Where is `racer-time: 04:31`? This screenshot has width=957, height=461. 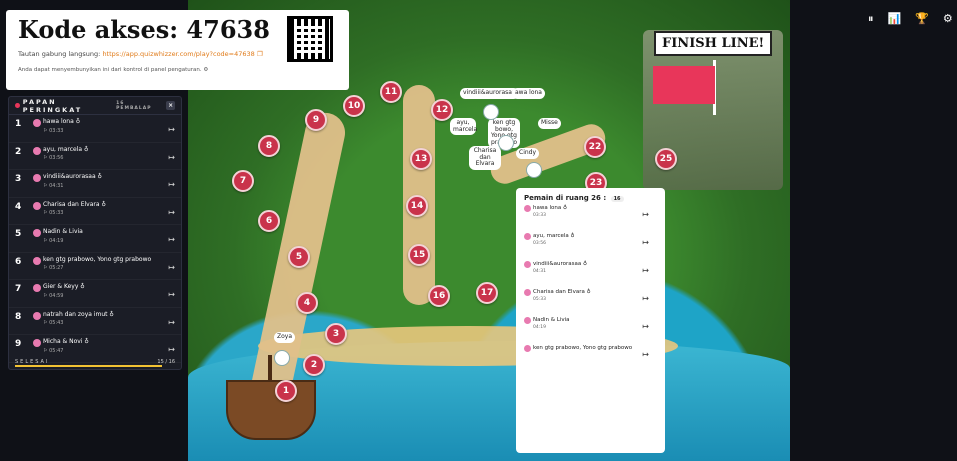
racer-time: 04:31 is located at coordinates (105, 186).